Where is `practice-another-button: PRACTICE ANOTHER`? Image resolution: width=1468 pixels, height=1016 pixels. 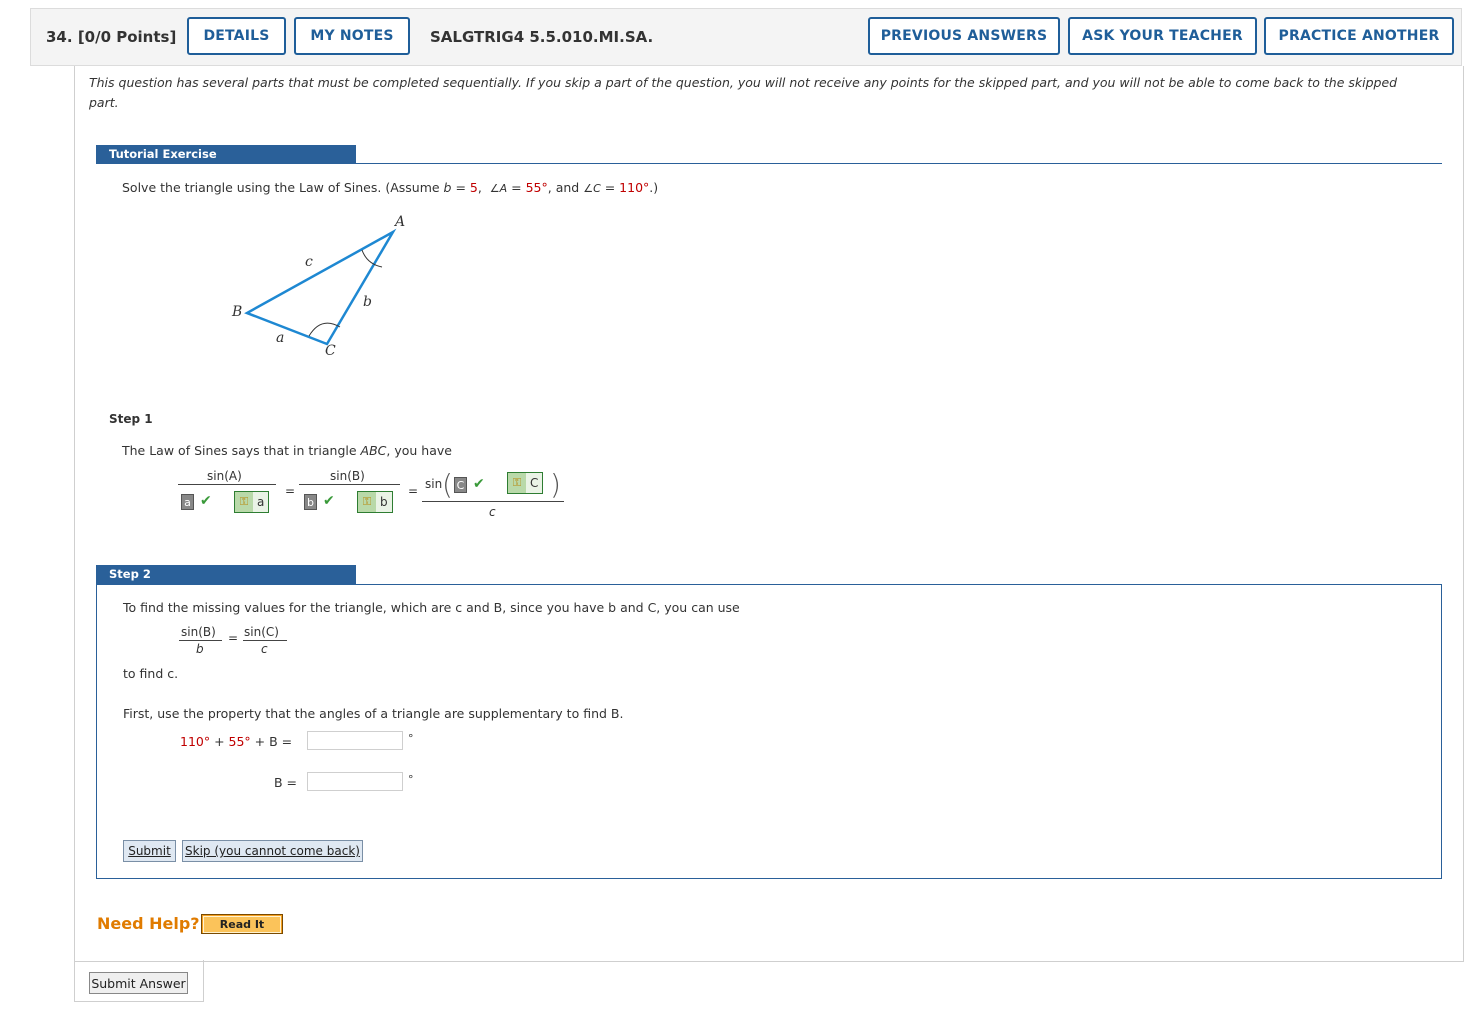
practice-another-button: PRACTICE ANOTHER is located at coordinates (1359, 36).